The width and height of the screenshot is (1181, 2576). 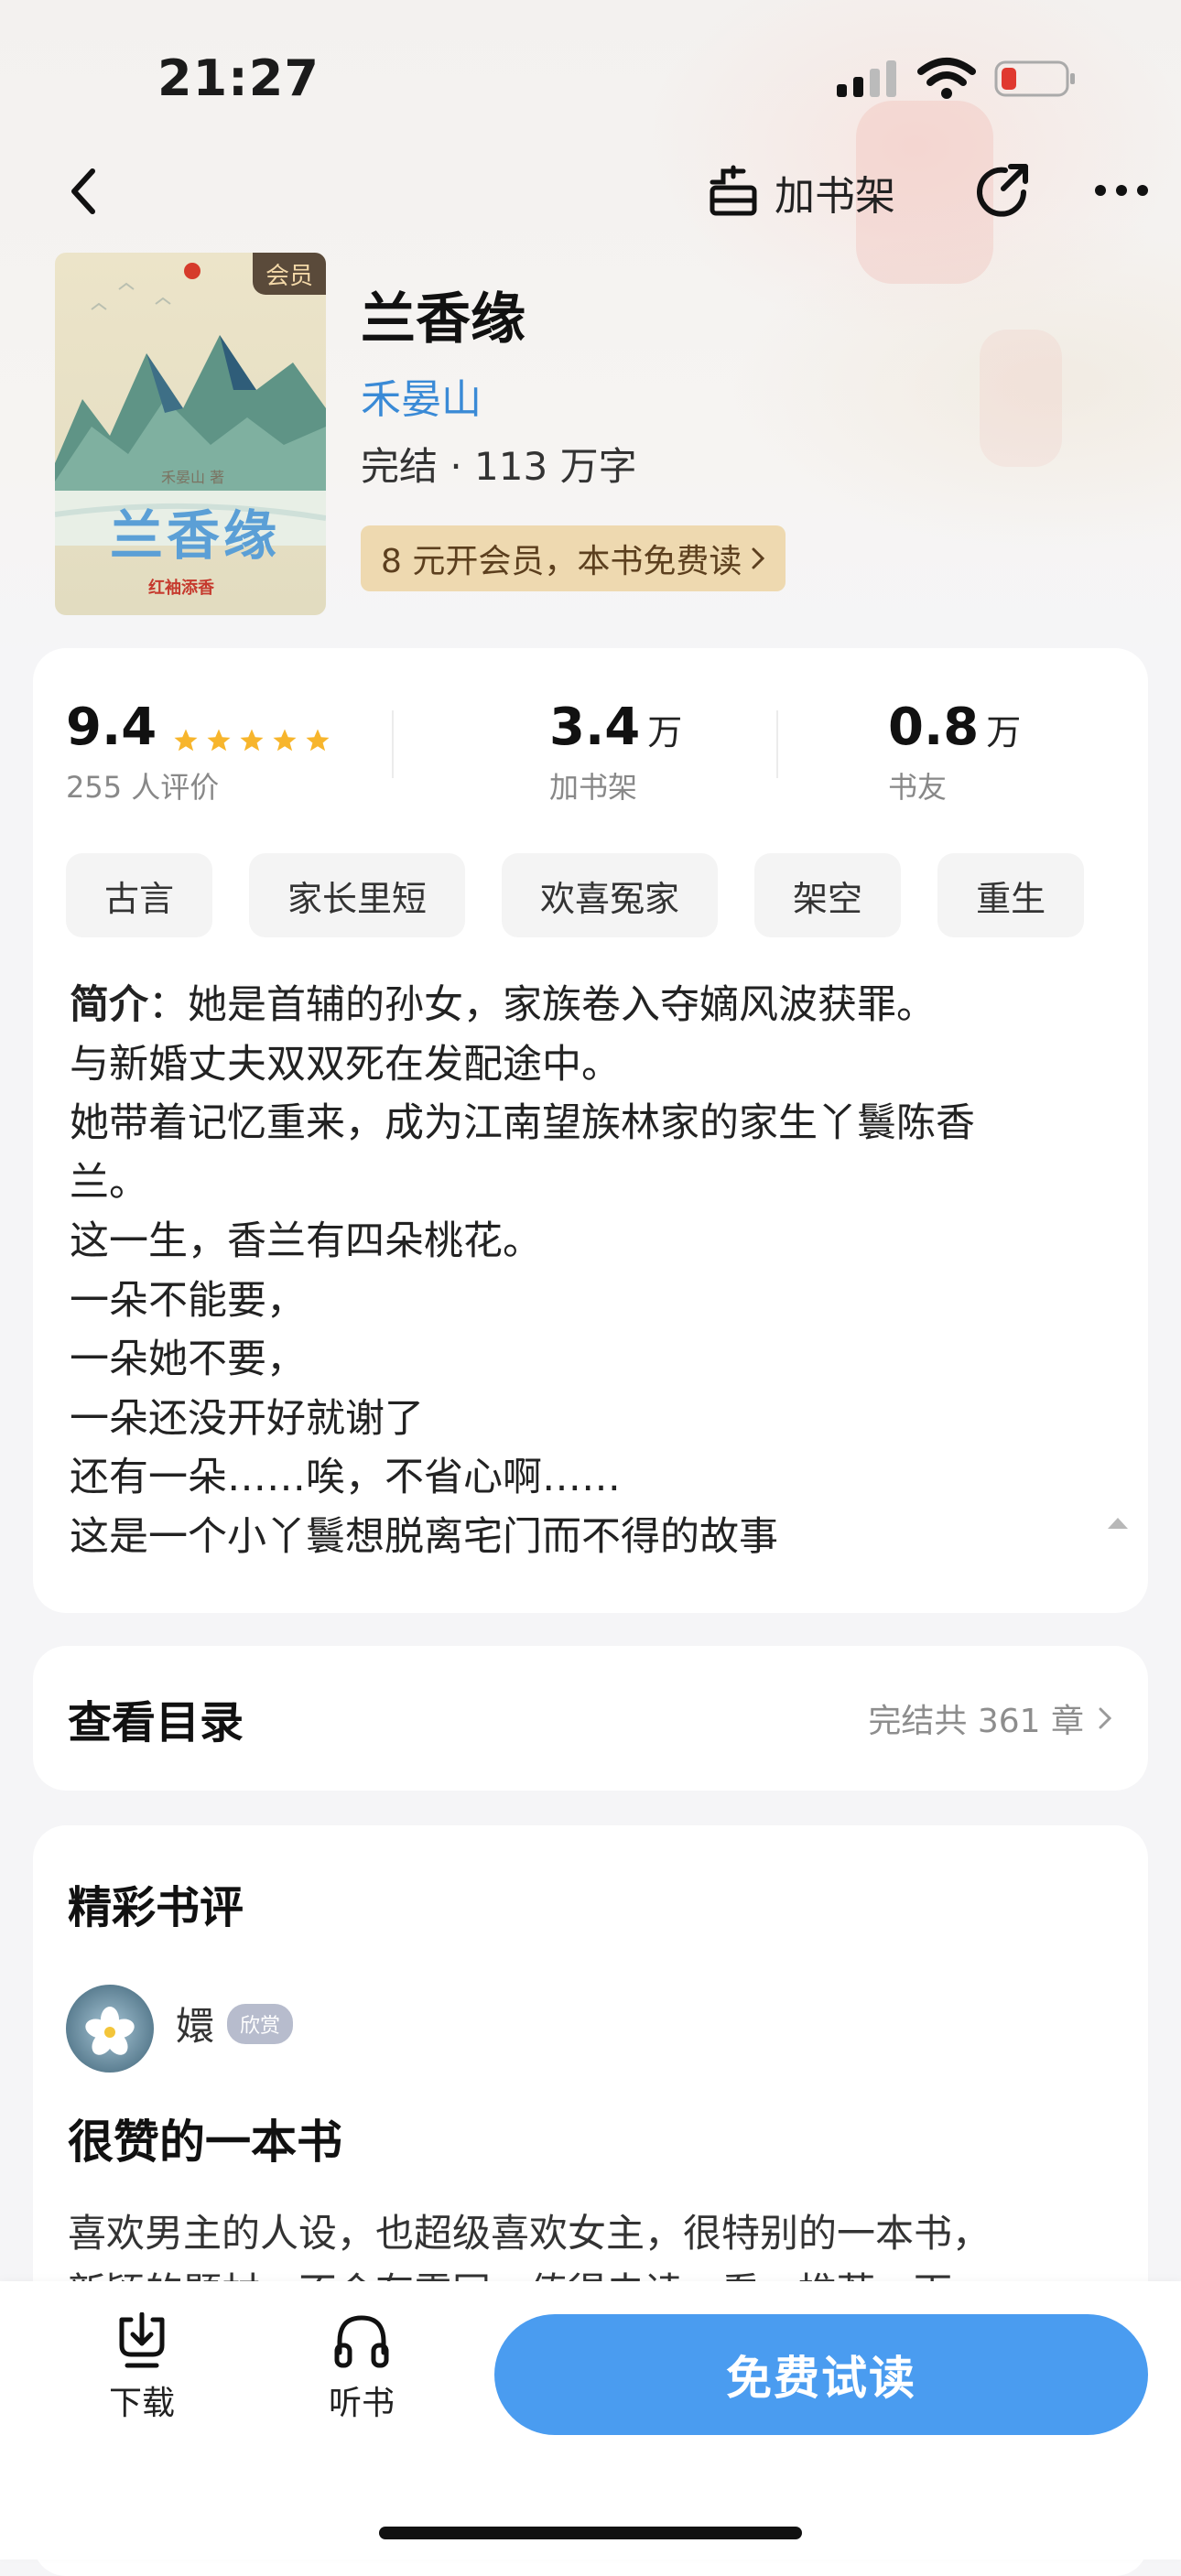 What do you see at coordinates (195, 535) in the screenshot?
I see `cover-title: 兰香缘` at bounding box center [195, 535].